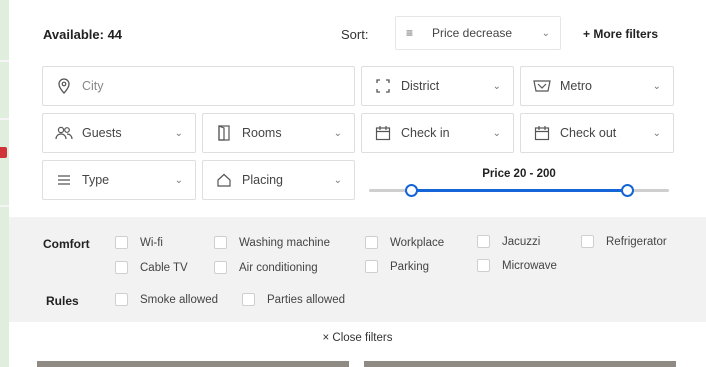 Image resolution: width=706 pixels, height=367 pixels. Describe the element at coordinates (139, 242) in the screenshot. I see `checkbox-wifi: Wi-fi` at that location.